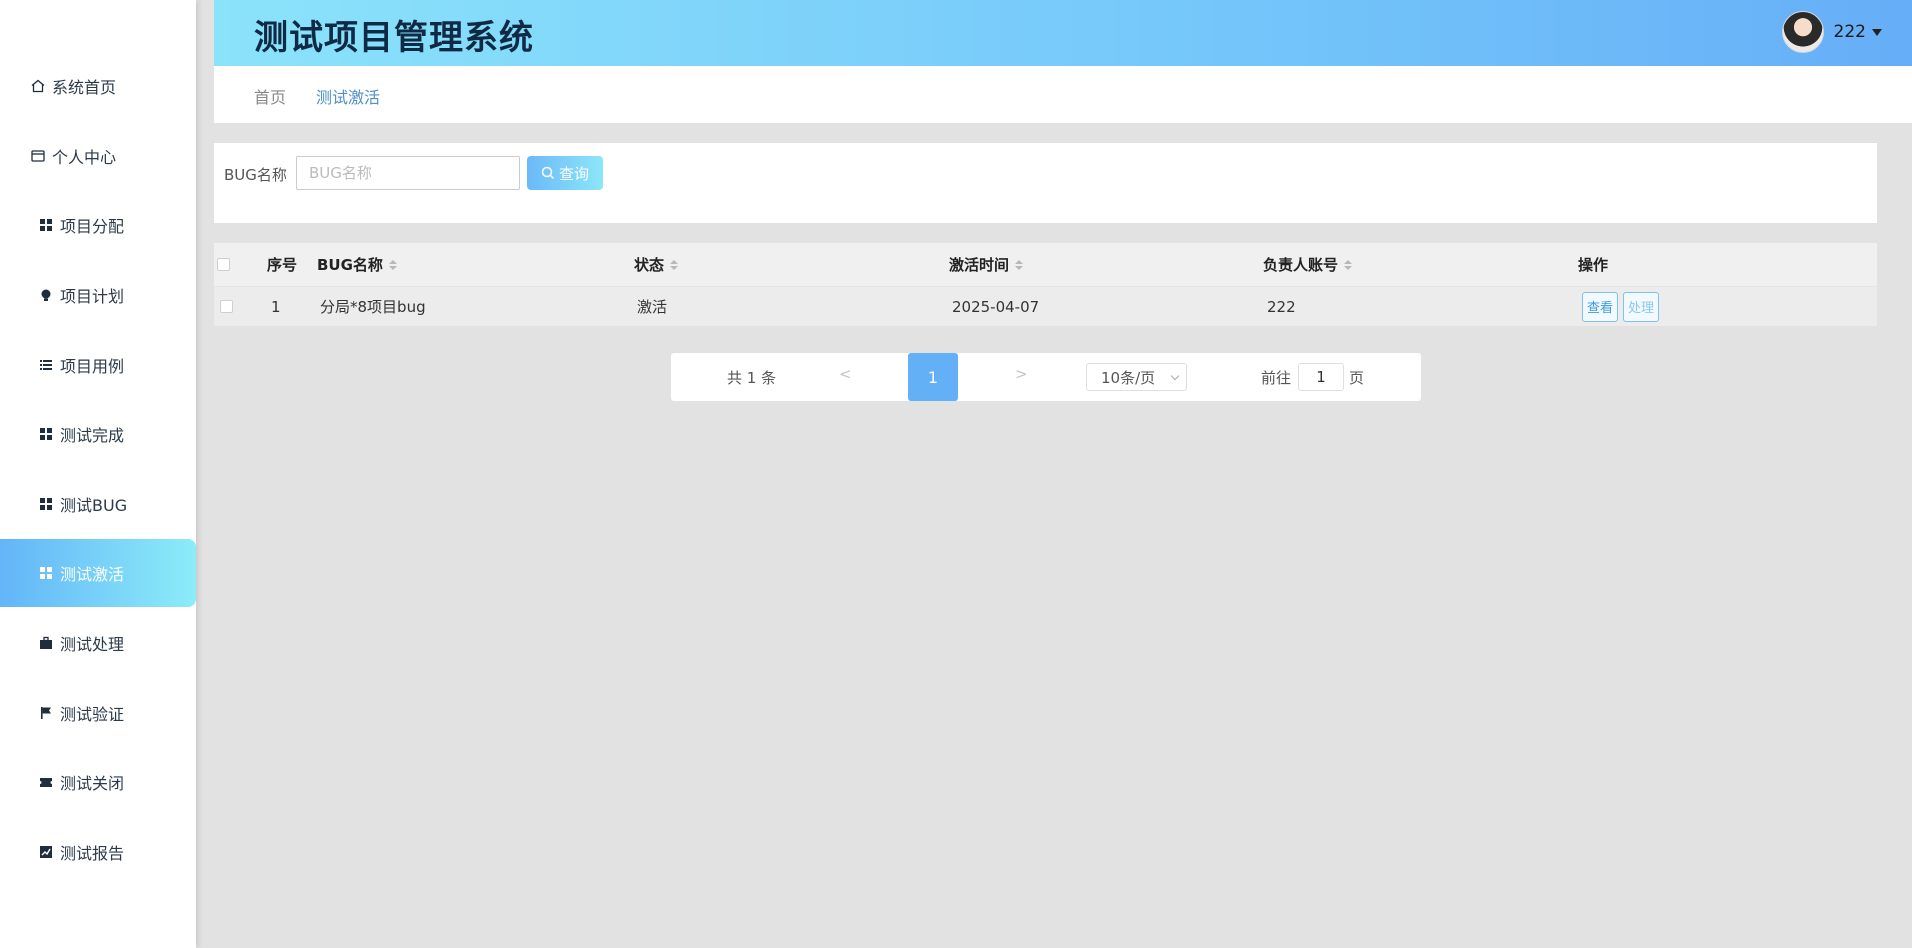 The image size is (1912, 948). I want to click on goto-label: 前往, so click(1276, 378).